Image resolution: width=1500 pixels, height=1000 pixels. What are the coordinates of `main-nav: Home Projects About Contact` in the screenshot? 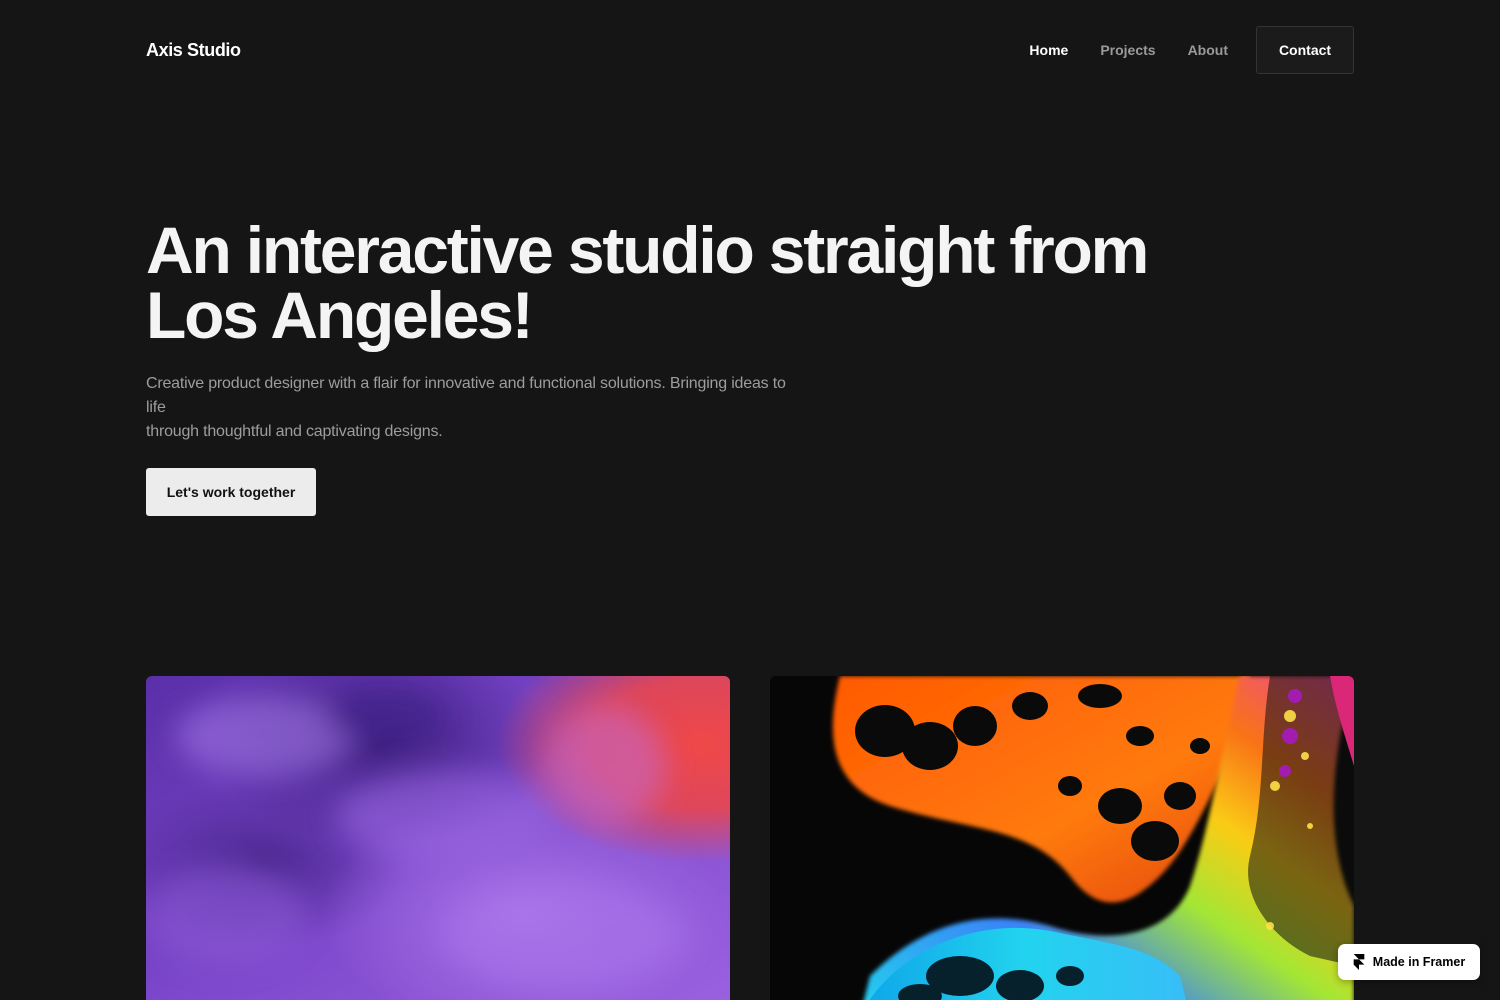 It's located at (1191, 50).